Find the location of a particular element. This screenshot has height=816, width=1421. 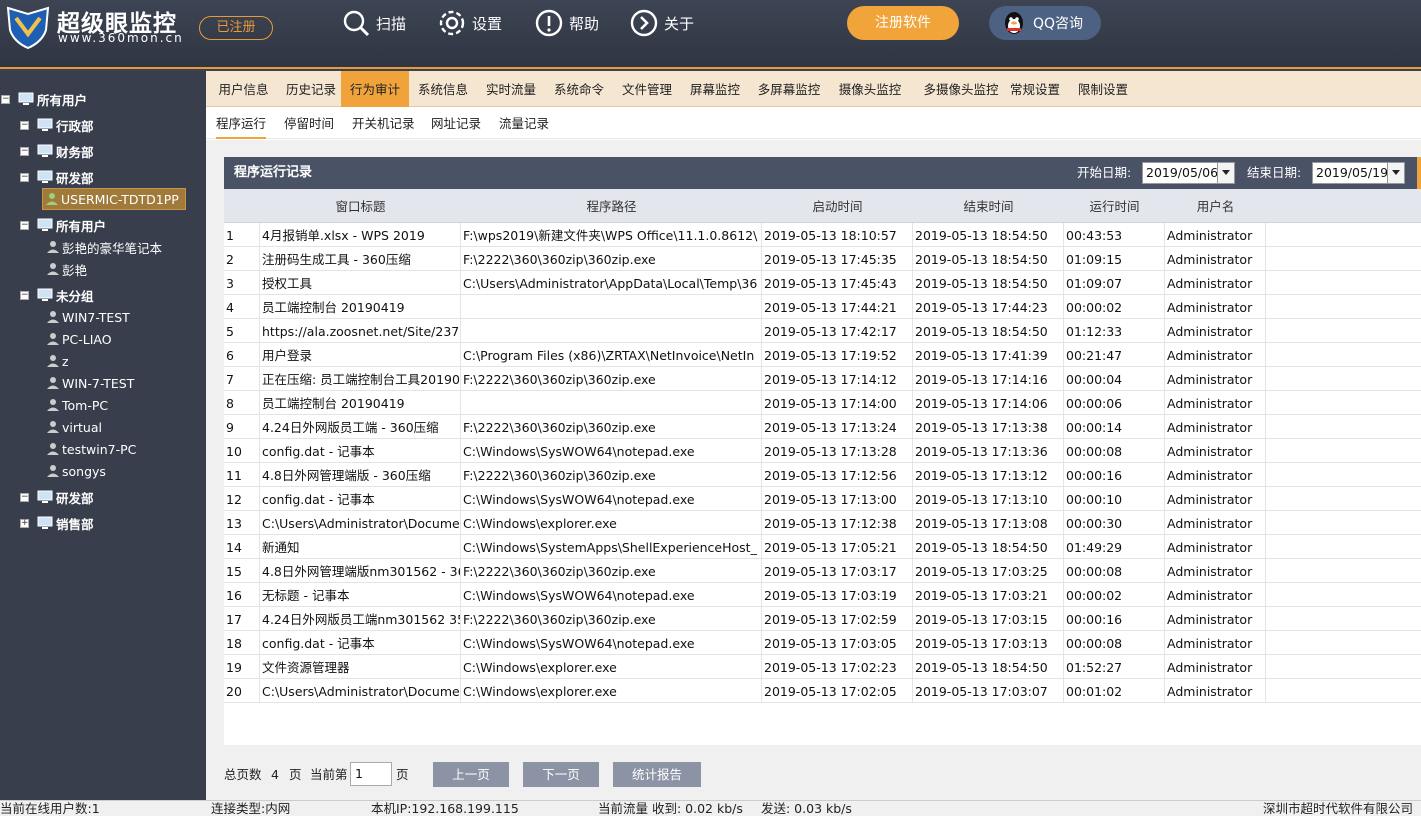

col-username: 用户名 is located at coordinates (1215, 206).